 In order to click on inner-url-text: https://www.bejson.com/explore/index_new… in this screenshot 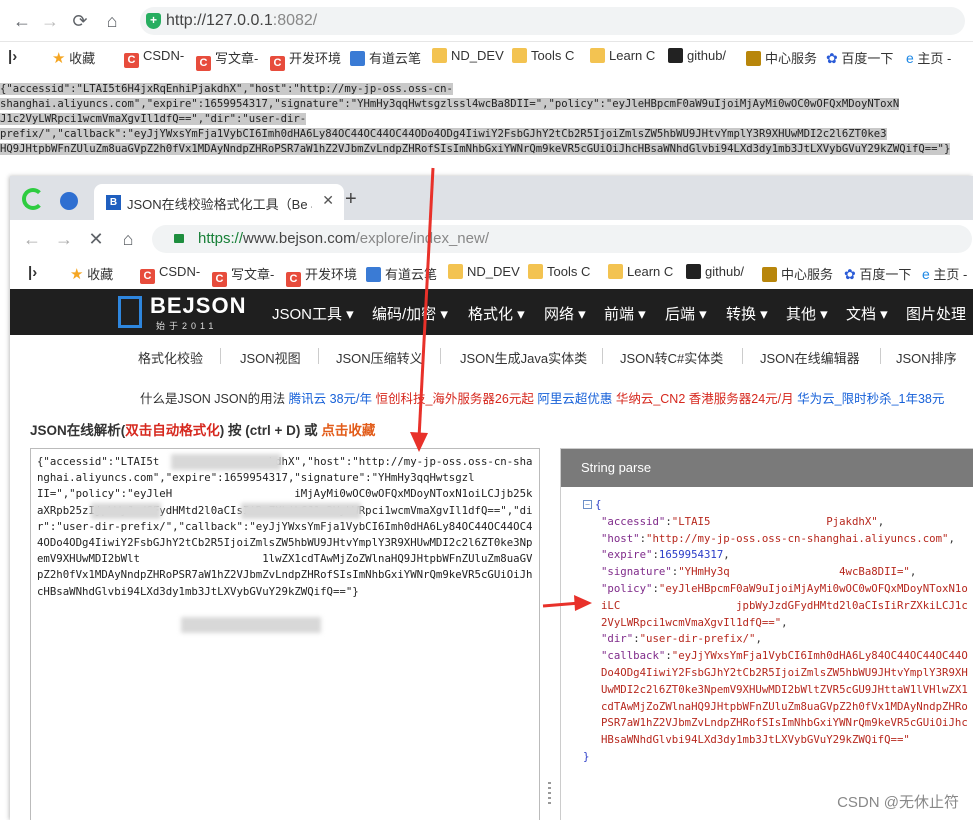, I will do `click(343, 238)`.